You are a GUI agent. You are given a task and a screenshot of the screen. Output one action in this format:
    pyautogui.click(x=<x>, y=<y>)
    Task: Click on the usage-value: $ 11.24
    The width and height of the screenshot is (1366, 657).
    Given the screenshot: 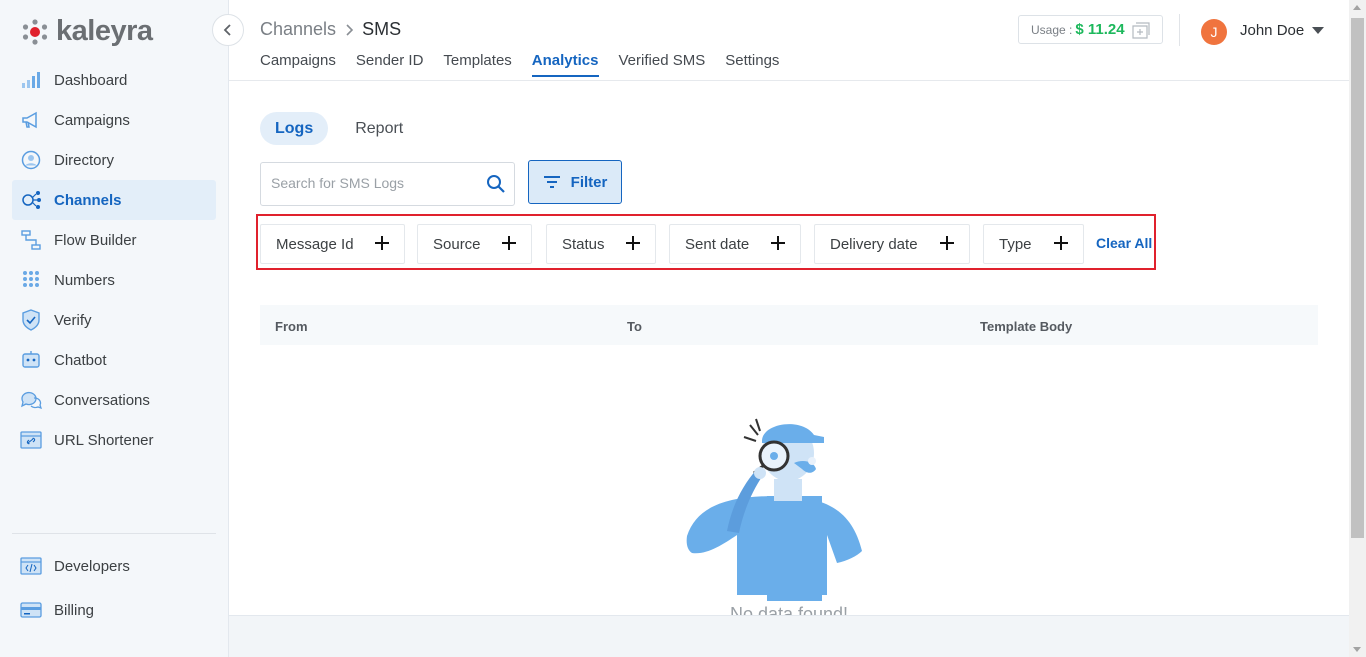 What is the action you would take?
    pyautogui.click(x=1100, y=29)
    